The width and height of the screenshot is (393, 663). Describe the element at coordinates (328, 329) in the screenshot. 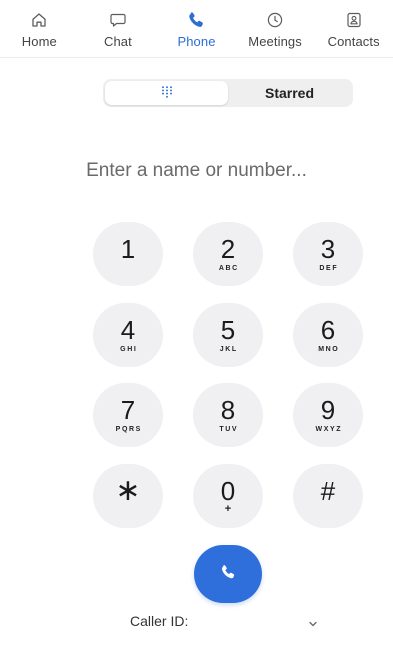

I see `key-digit: 6` at that location.